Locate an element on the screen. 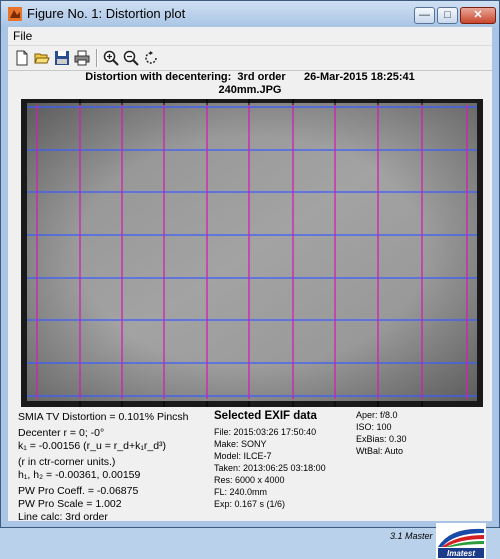  line-calc-text: Line calc: 3rd order is located at coordinates (63, 517).